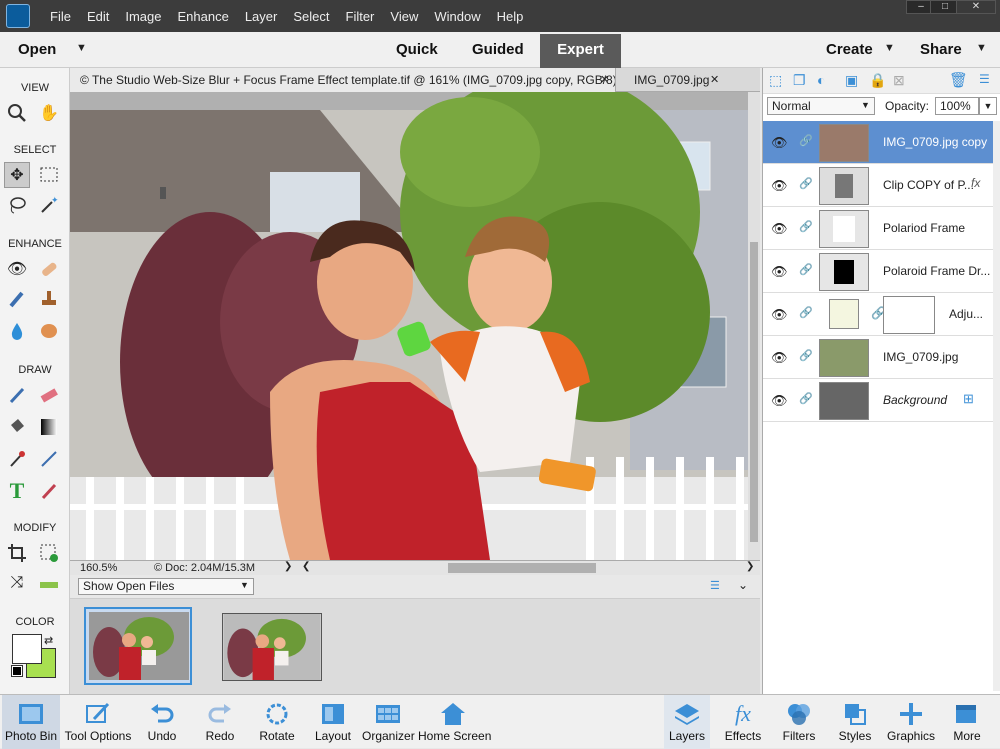 Image resolution: width=1000 pixels, height=749 pixels. What do you see at coordinates (17, 671) in the screenshot?
I see `default-colors-icon` at bounding box center [17, 671].